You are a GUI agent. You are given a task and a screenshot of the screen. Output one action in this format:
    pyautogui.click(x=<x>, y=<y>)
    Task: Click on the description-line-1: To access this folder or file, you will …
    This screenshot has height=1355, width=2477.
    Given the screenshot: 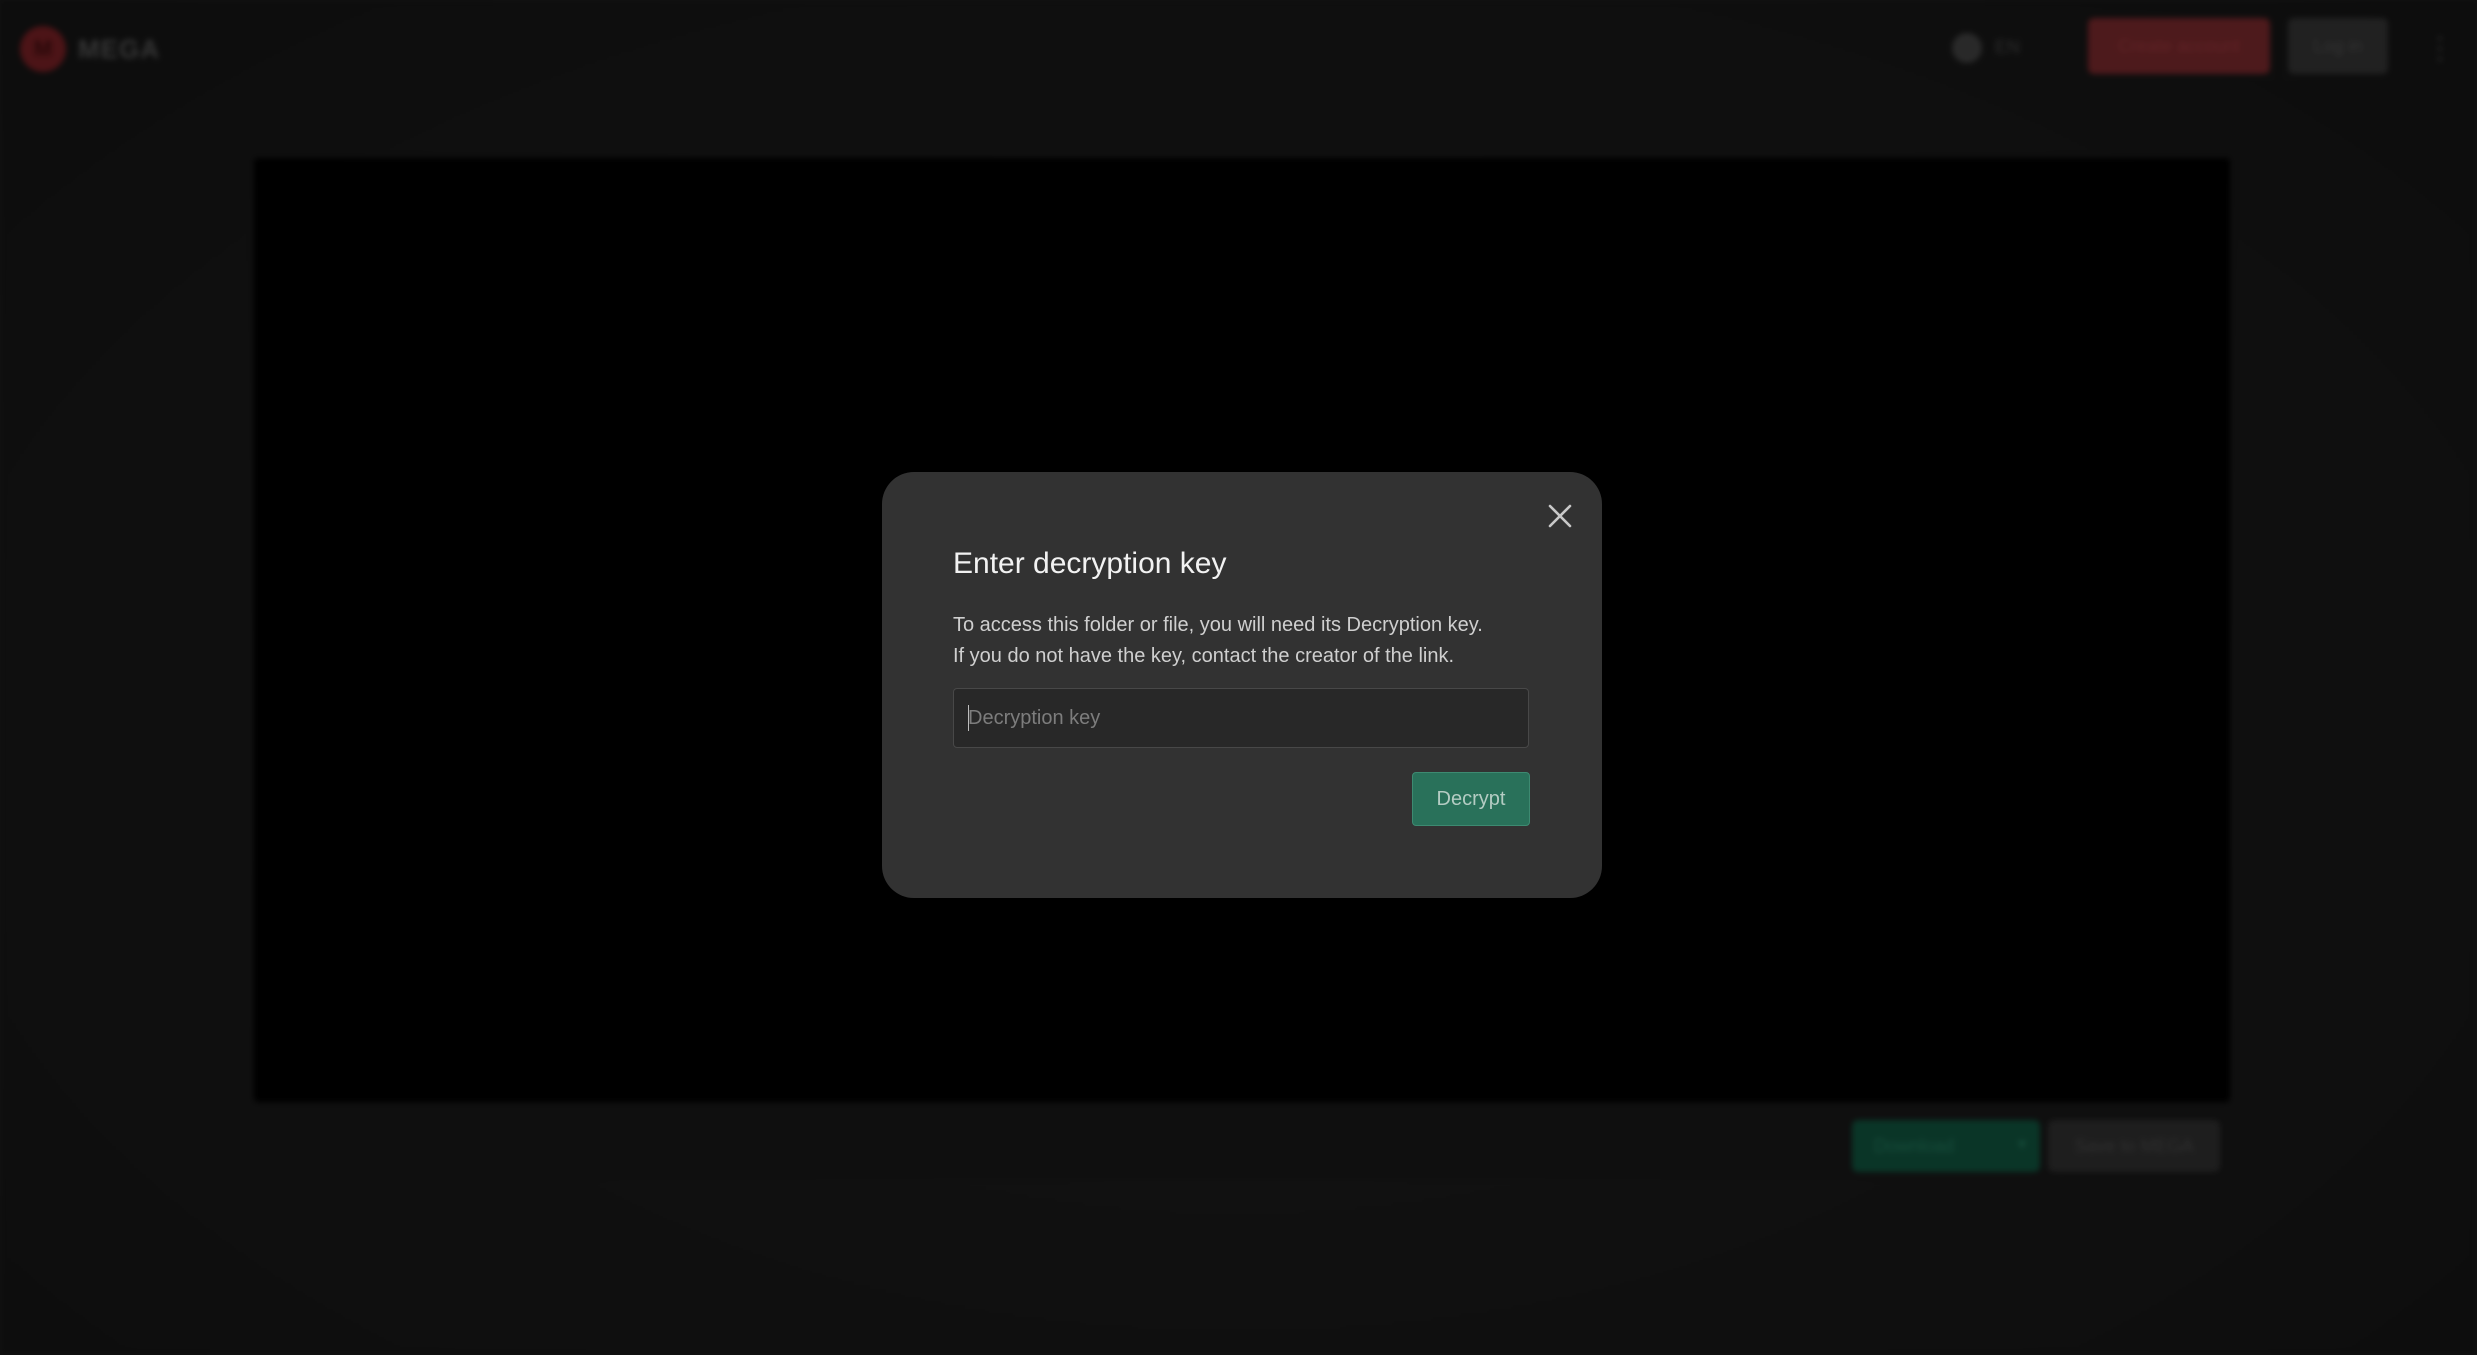 What is the action you would take?
    pyautogui.click(x=1218, y=625)
    